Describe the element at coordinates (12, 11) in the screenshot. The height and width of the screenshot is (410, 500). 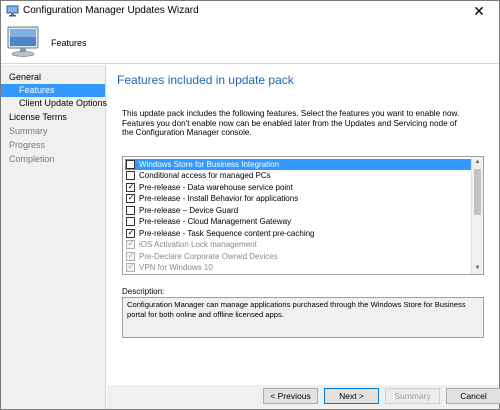
I see `computer-icon` at that location.